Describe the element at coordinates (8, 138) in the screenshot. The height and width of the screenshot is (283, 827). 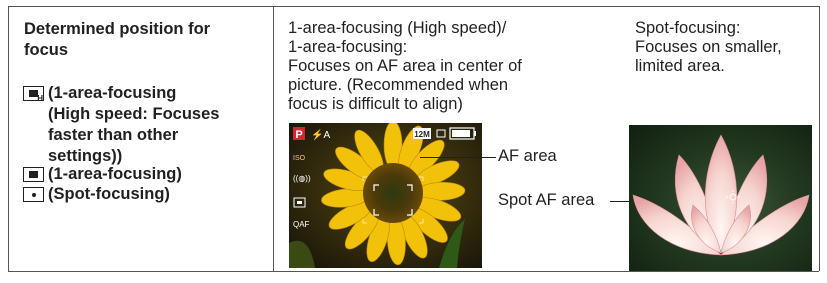
I see `table-left-border` at that location.